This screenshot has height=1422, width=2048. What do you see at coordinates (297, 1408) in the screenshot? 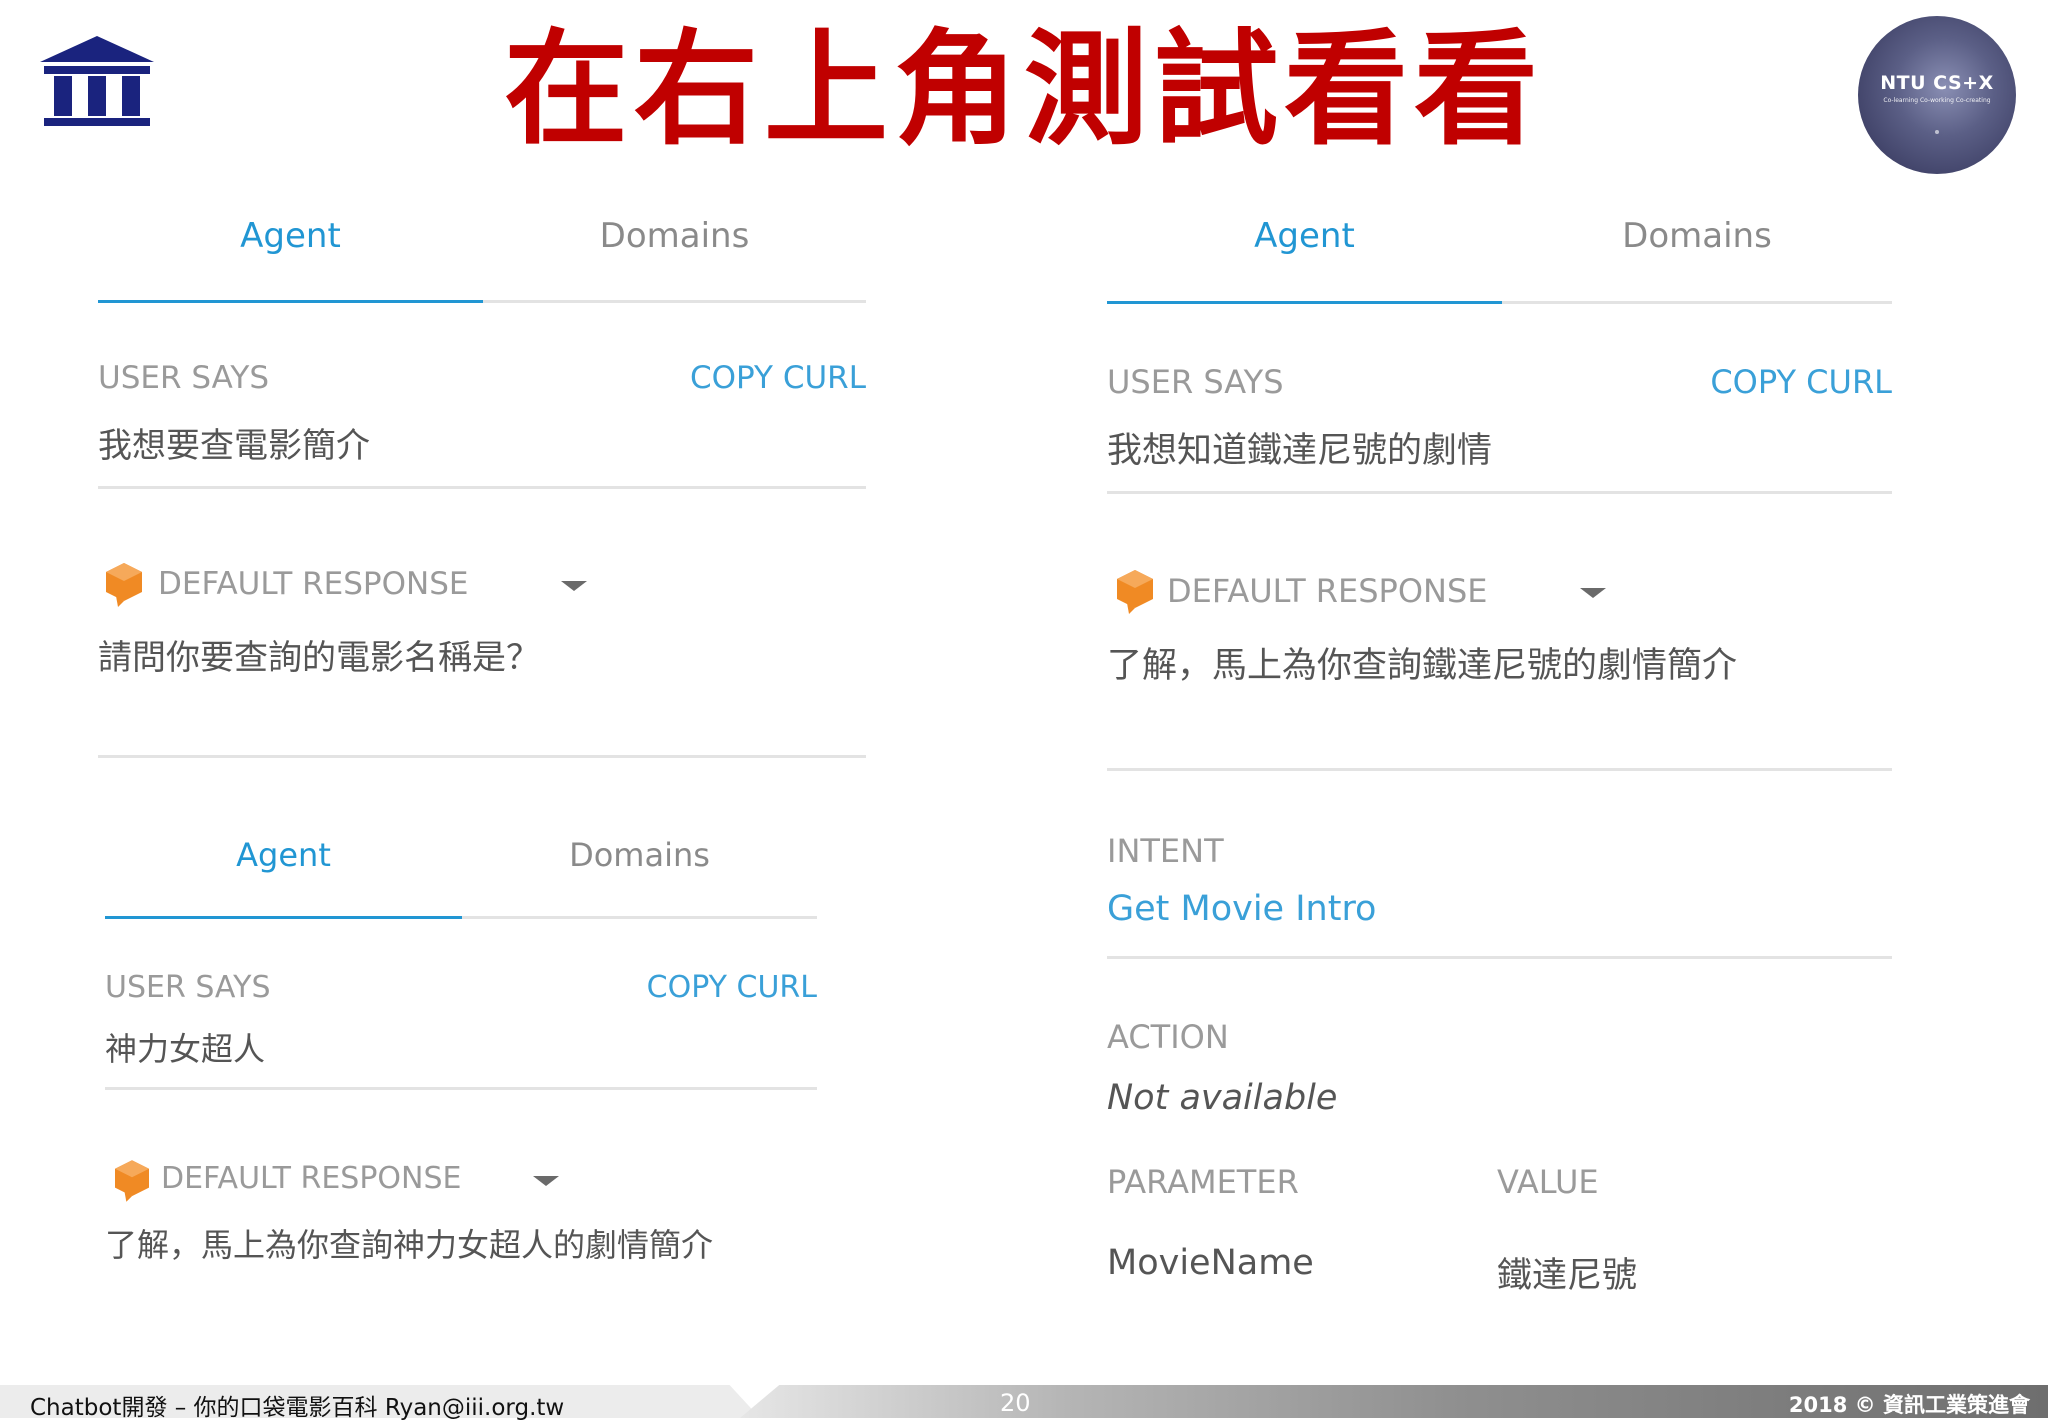
I see `footer-left-text: Chatbot開發 – 你的口袋電影百科 Ryan@iii.org.tw` at bounding box center [297, 1408].